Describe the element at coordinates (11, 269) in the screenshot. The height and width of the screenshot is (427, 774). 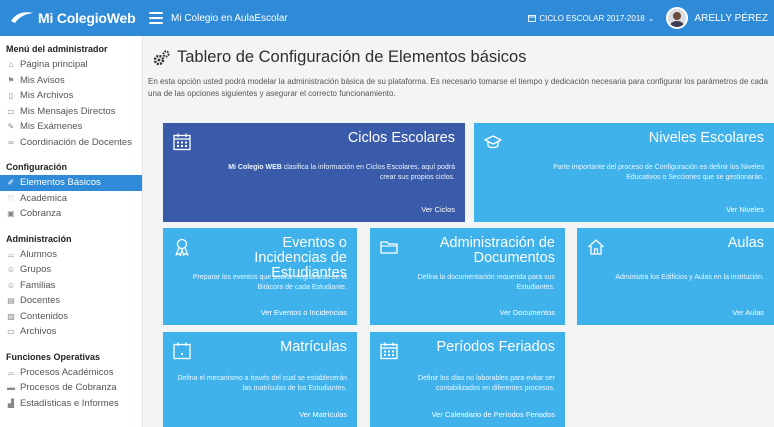
I see `users-icon: ☺` at that location.